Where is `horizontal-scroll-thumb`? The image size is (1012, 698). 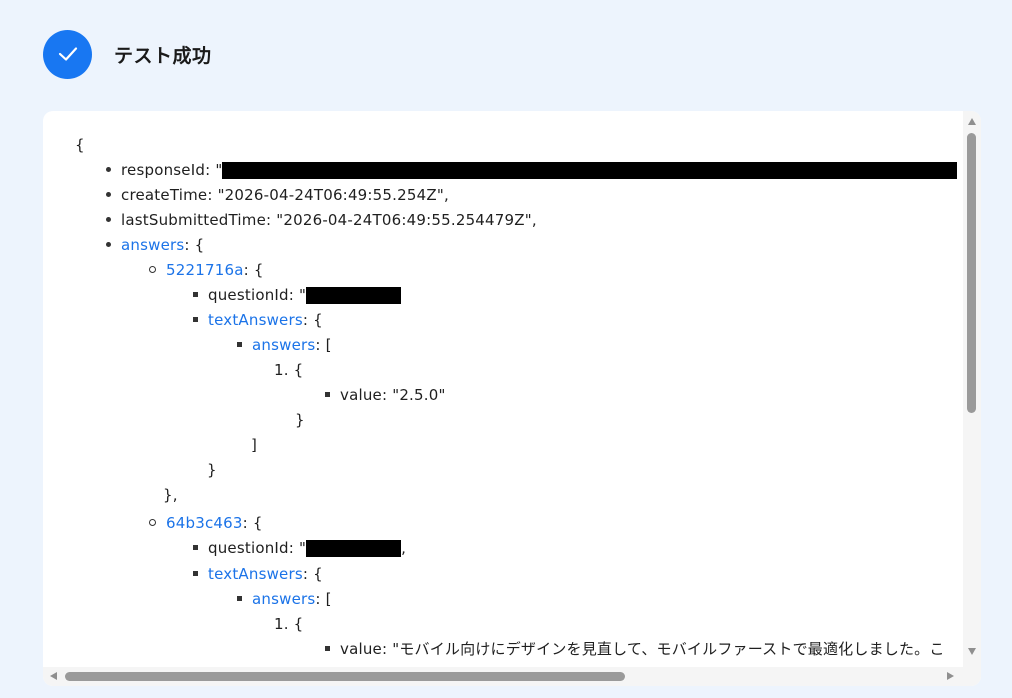
horizontal-scroll-thumb is located at coordinates (345, 676).